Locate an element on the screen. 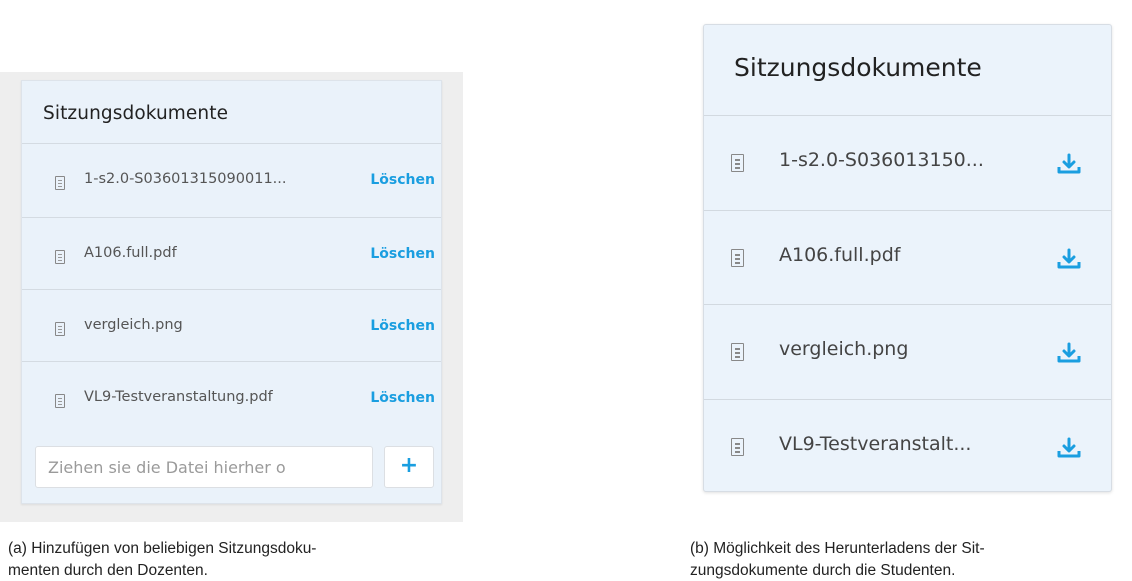  file-drop-input: Ziehen sie die Datei hierher o is located at coordinates (204, 467).